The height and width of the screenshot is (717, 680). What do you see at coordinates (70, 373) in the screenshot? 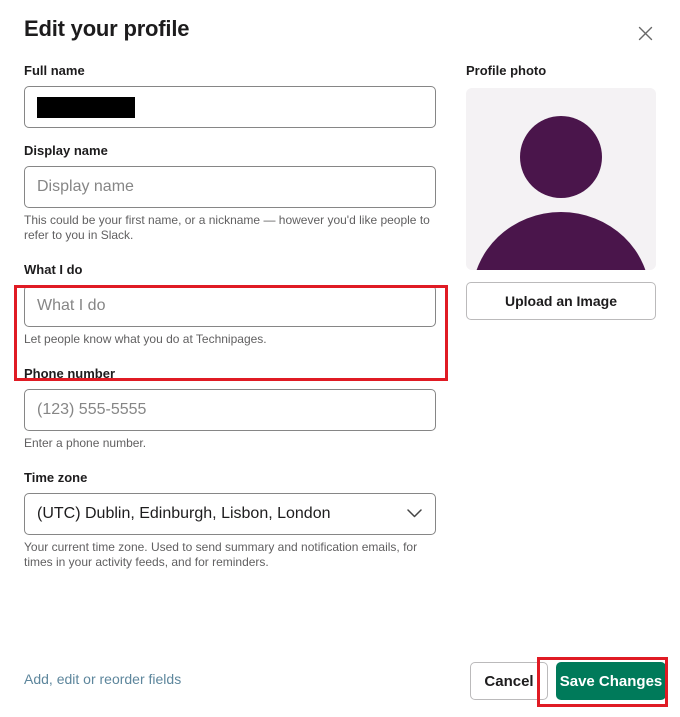
I see `phone-number-label: Phone number` at bounding box center [70, 373].